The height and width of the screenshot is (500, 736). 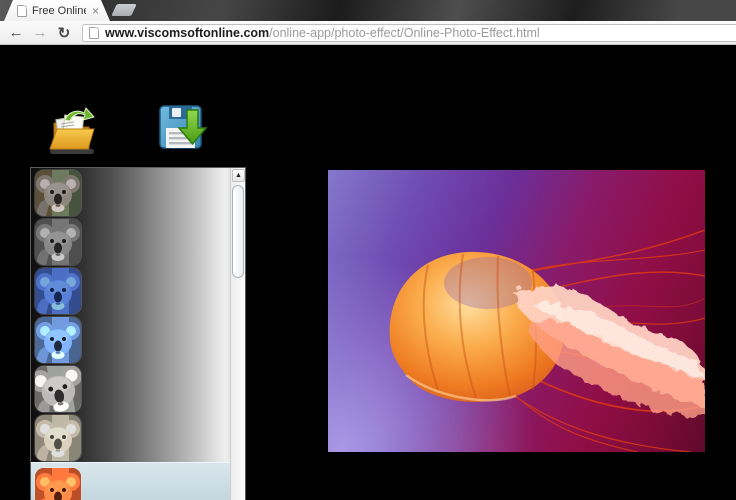 I want to click on scroll-up-icon: ▲, so click(x=238, y=175).